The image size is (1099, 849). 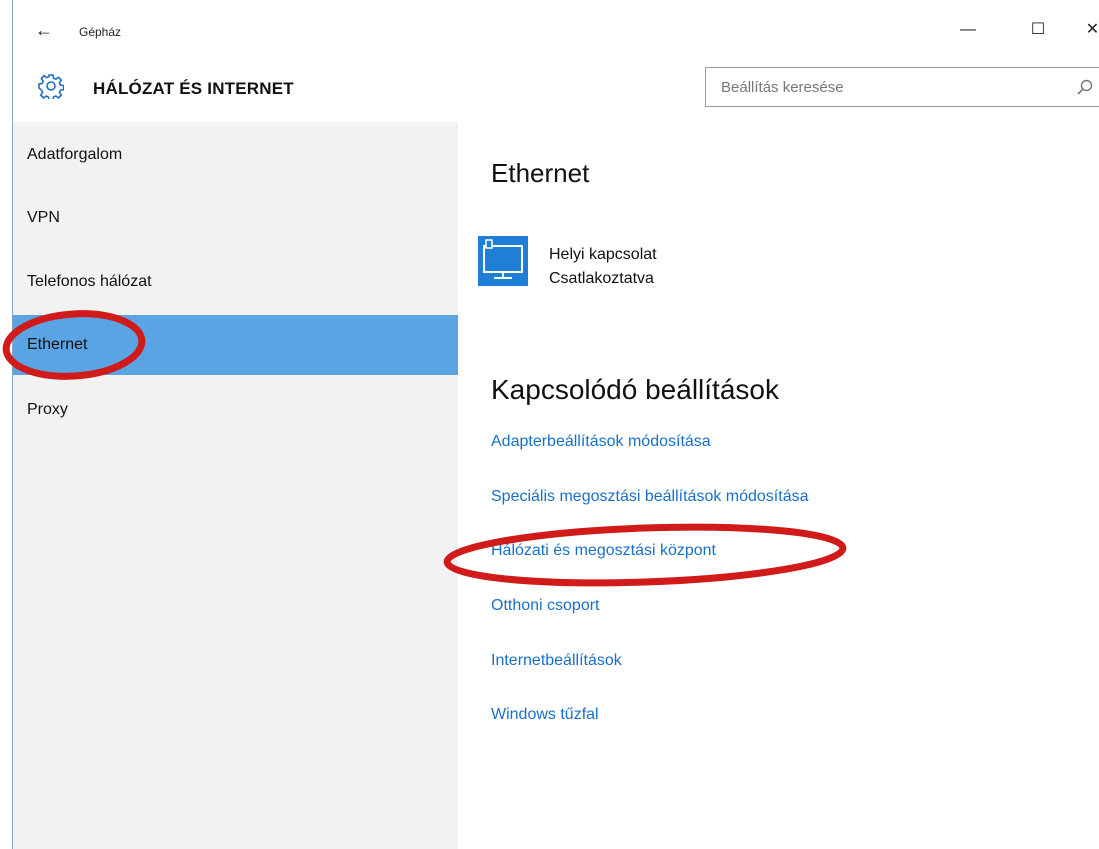 What do you see at coordinates (540, 173) in the screenshot?
I see `section-heading: Ethernet` at bounding box center [540, 173].